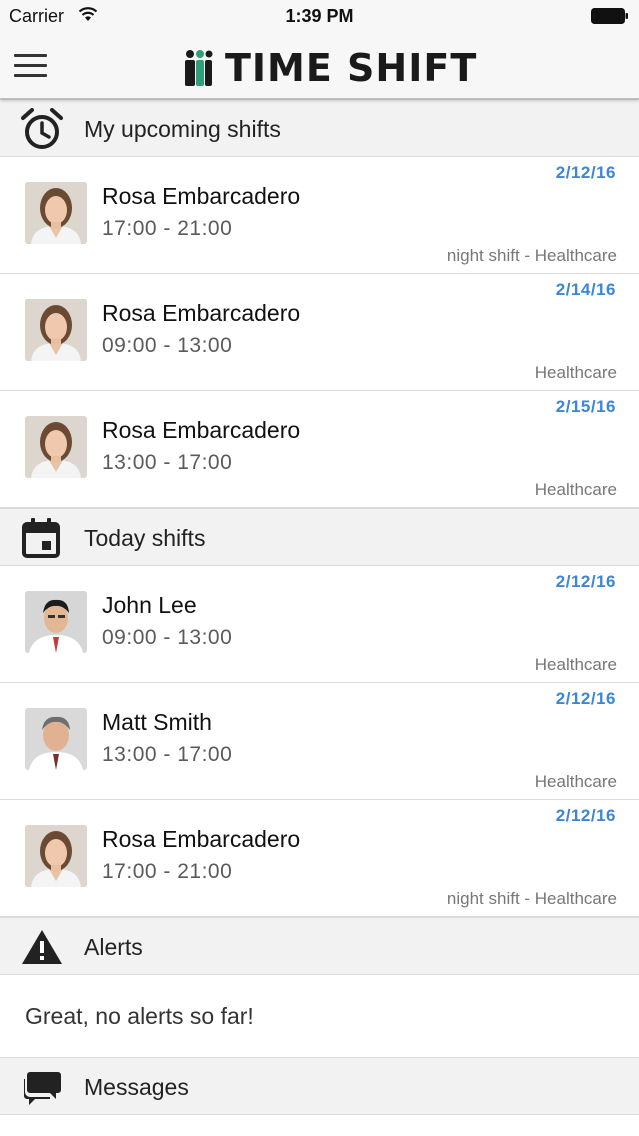 Image resolution: width=639 pixels, height=1136 pixels. I want to click on shift-date: 2/15/16, so click(585, 406).